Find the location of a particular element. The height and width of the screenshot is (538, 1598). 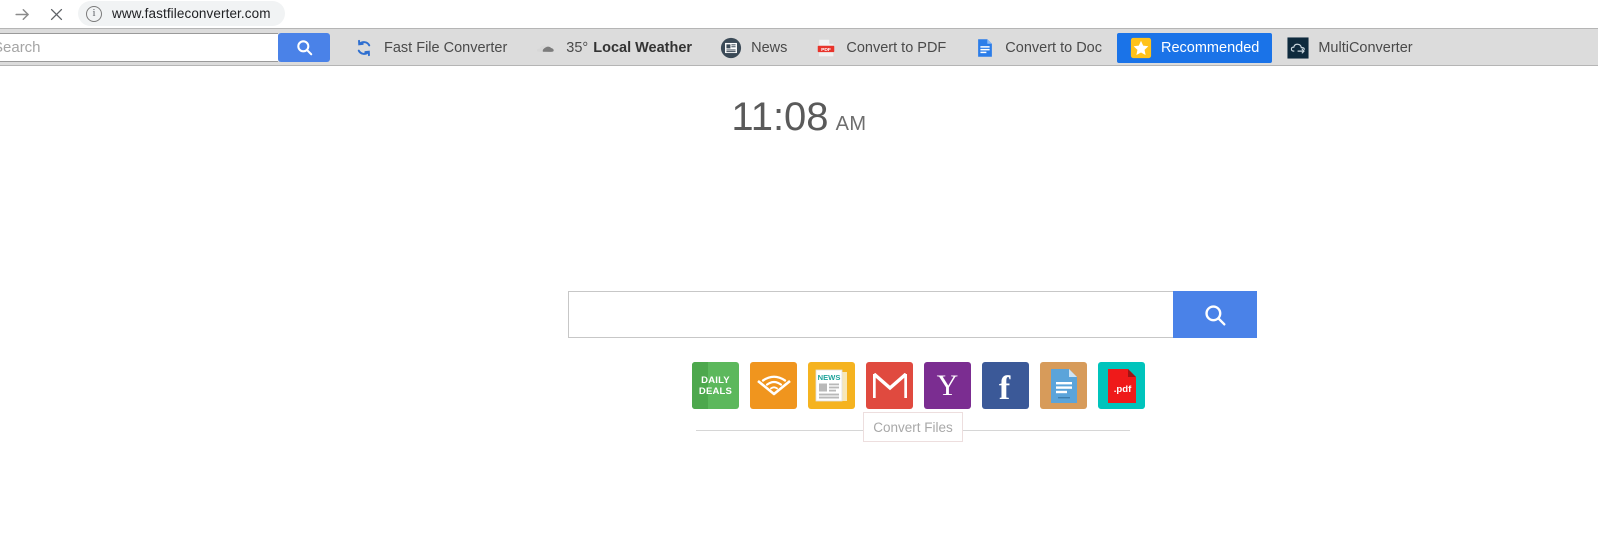

ext-item-convert-to-pdf: PDF Convert to PDF is located at coordinates (880, 48).